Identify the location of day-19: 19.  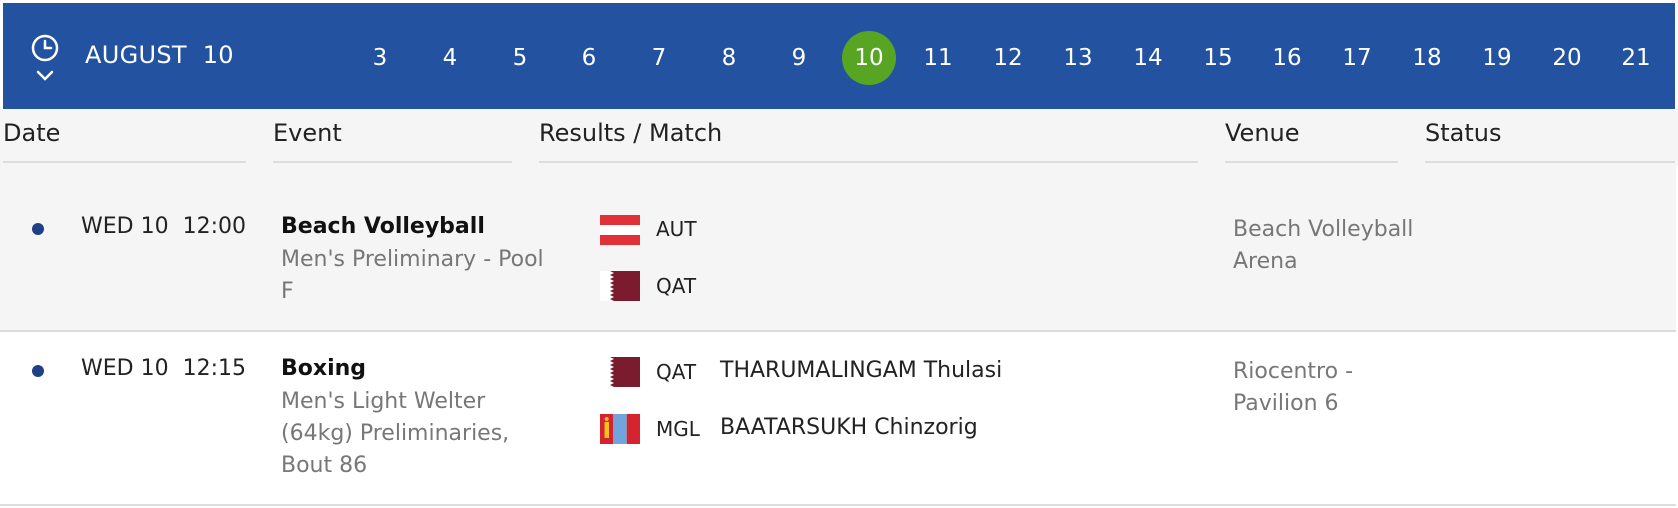
(1497, 58).